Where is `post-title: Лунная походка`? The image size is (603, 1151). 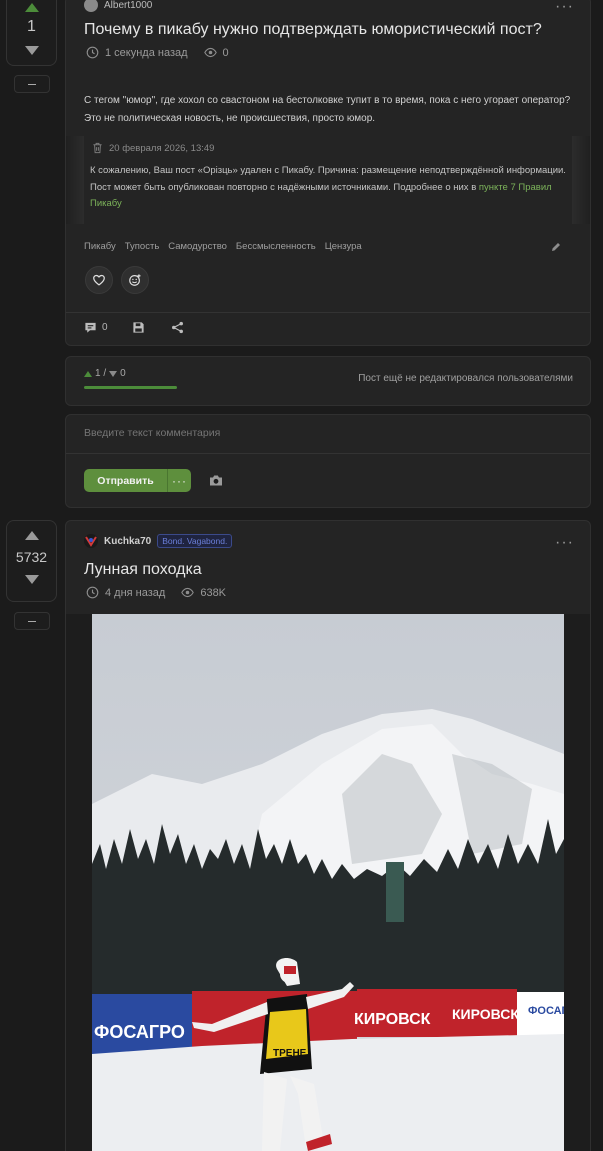
post-title: Лунная походка is located at coordinates (143, 570).